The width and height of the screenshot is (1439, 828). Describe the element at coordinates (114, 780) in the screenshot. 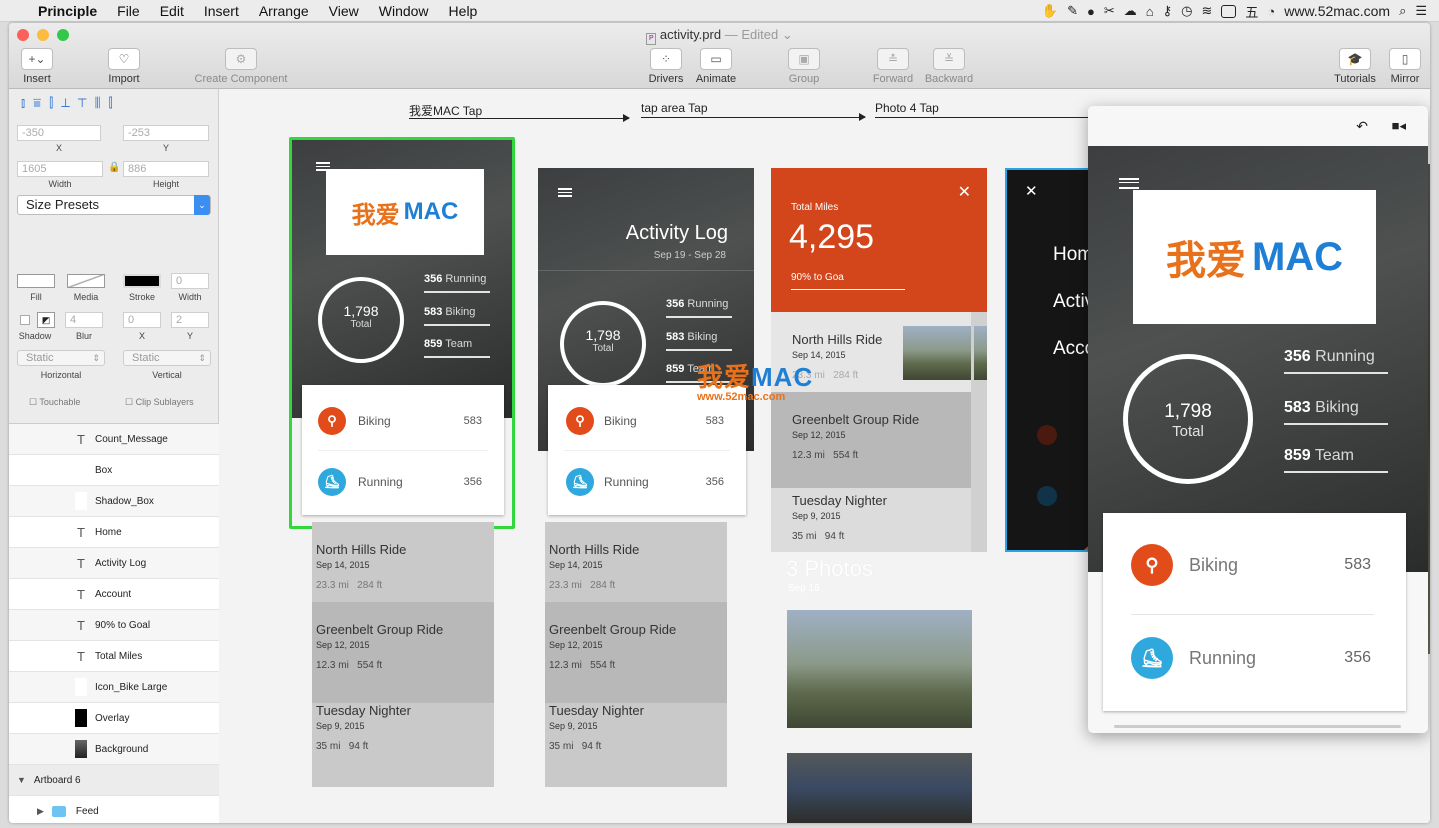

I see `artboard-group-row: ▼ Artboard 6` at that location.